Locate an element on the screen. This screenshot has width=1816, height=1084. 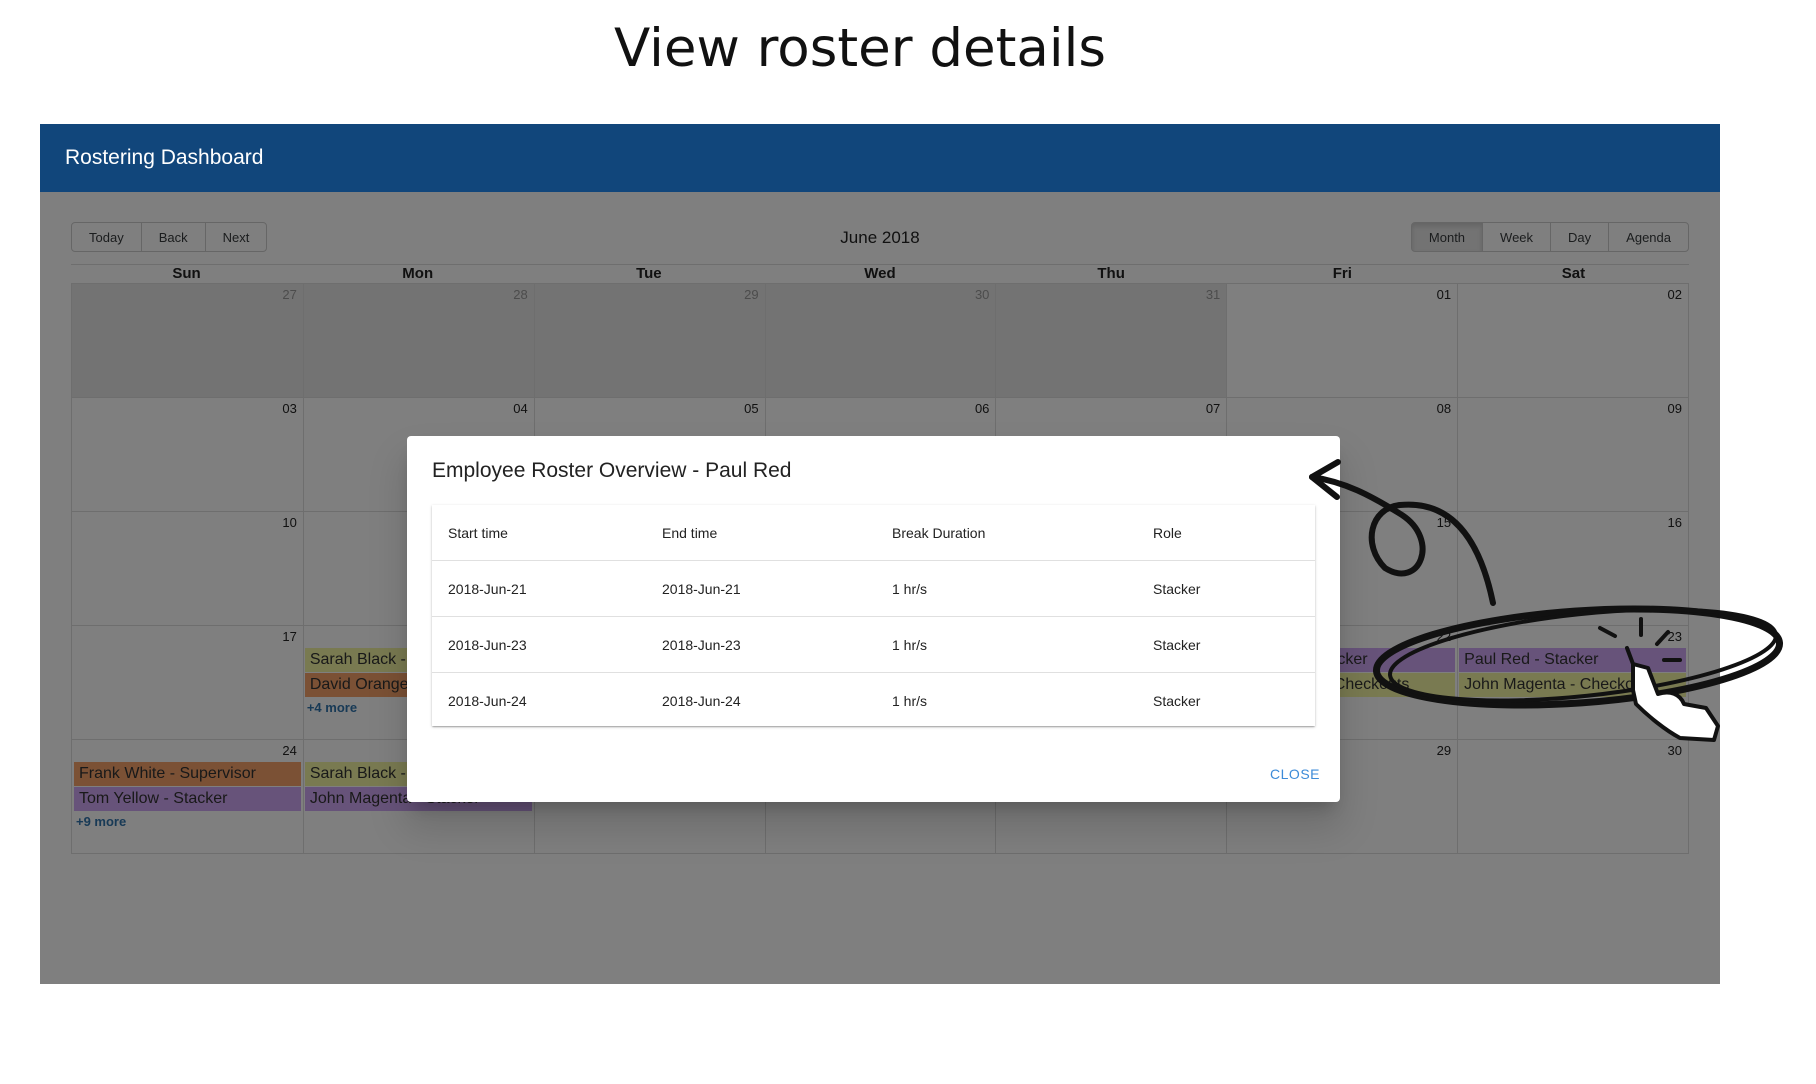
page-heading: View roster details is located at coordinates (860, 48).